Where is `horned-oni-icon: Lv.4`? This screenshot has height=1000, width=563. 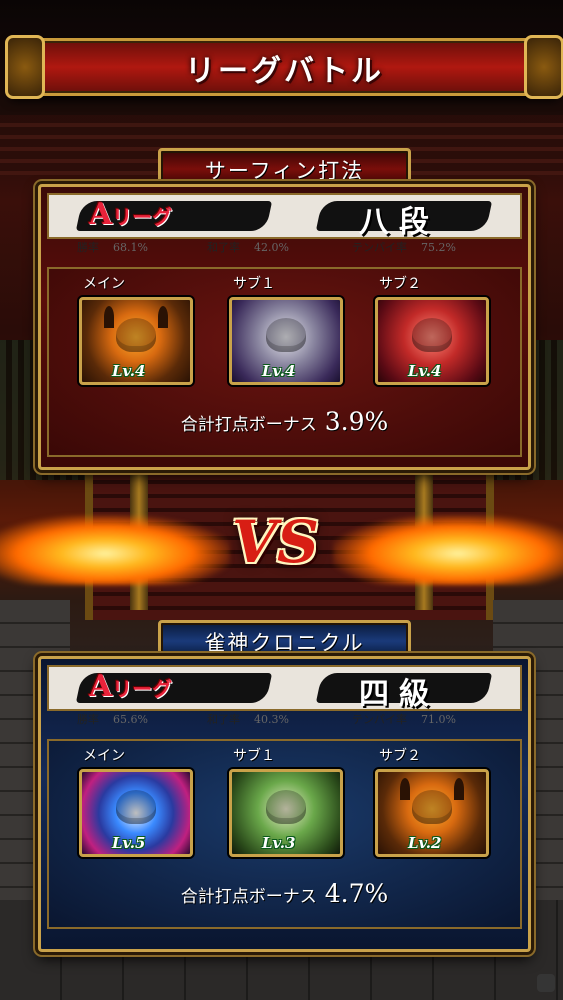
horned-oni-icon: Lv.4 is located at coordinates (136, 341).